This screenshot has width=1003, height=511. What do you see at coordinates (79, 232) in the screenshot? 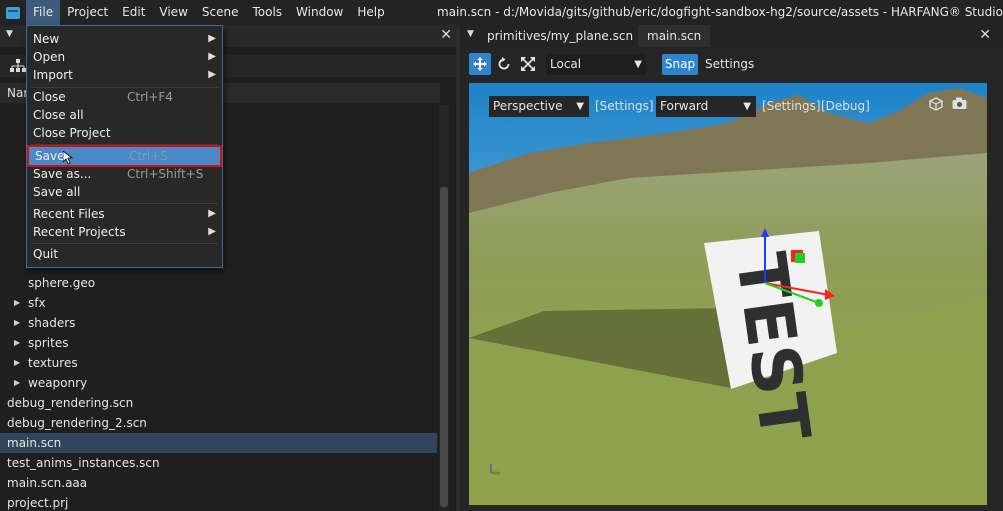
I see `menu-item-label: Recent Projects` at bounding box center [79, 232].